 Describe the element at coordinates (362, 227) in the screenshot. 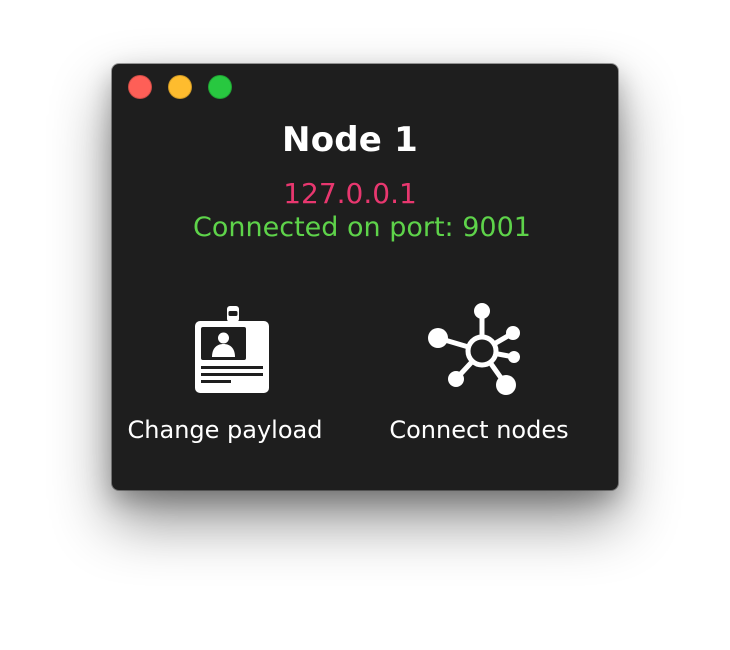

I see `connection-status: Connected on port: 9001` at that location.